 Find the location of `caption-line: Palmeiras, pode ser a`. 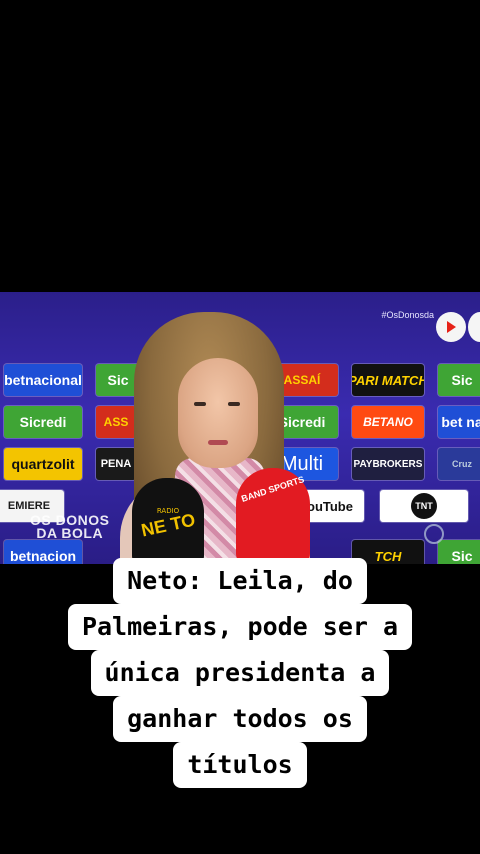

caption-line: Palmeiras, pode ser a is located at coordinates (240, 627).